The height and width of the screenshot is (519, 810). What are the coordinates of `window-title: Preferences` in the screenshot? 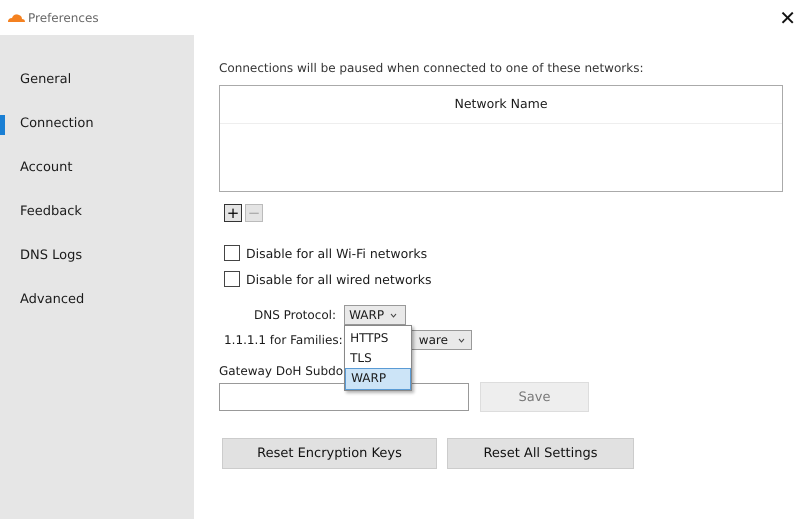 It's located at (63, 17).